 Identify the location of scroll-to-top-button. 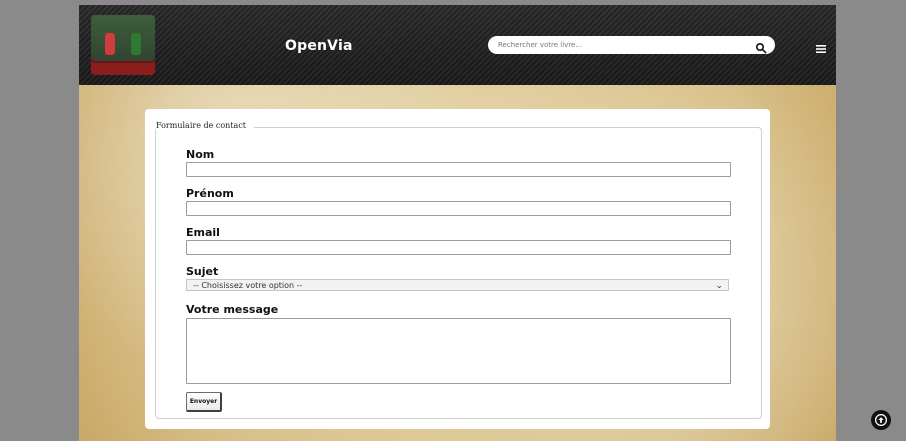
(881, 420).